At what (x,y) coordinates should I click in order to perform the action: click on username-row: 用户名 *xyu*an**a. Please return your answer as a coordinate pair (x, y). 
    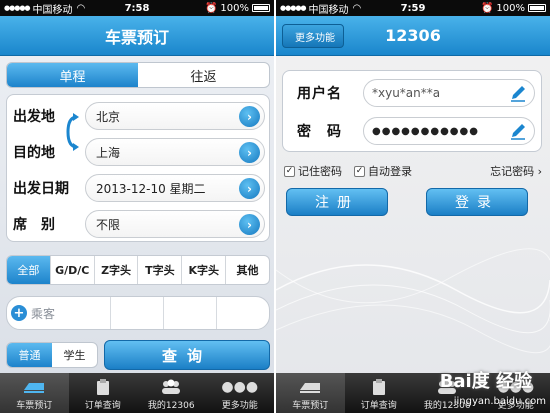
    Looking at the image, I should click on (413, 93).